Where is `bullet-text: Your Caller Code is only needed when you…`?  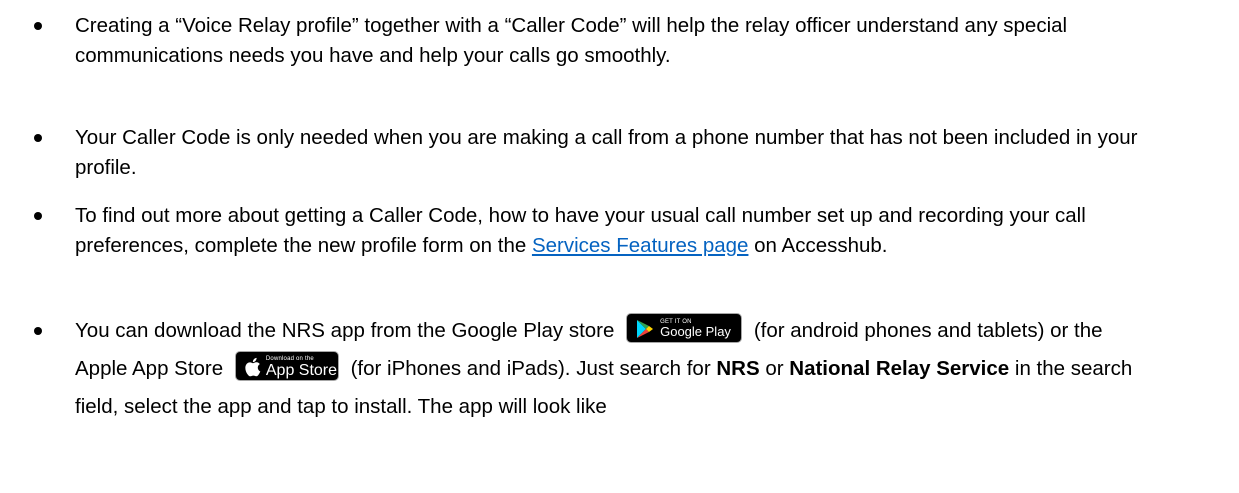 bullet-text: Your Caller Code is only needed when you… is located at coordinates (606, 152).